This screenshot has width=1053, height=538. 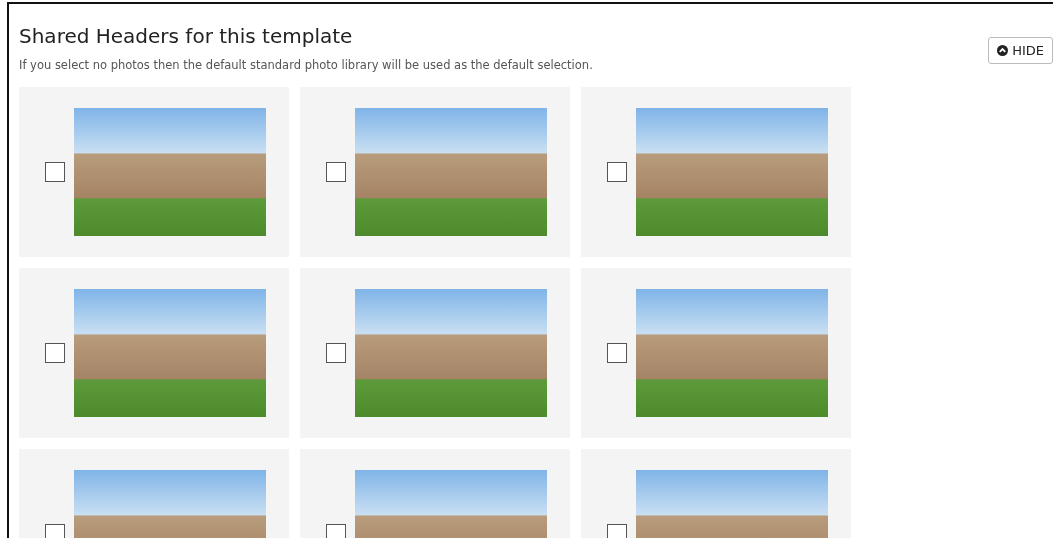 I want to click on panel-title: Shared Headers for this template, so click(x=186, y=36).